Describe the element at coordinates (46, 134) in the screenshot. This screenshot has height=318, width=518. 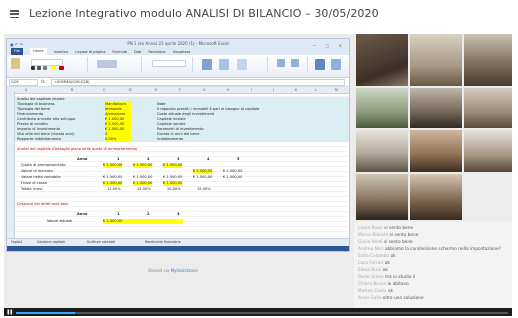
I see `row-label: Vita utile del bene (durata anni)` at that location.